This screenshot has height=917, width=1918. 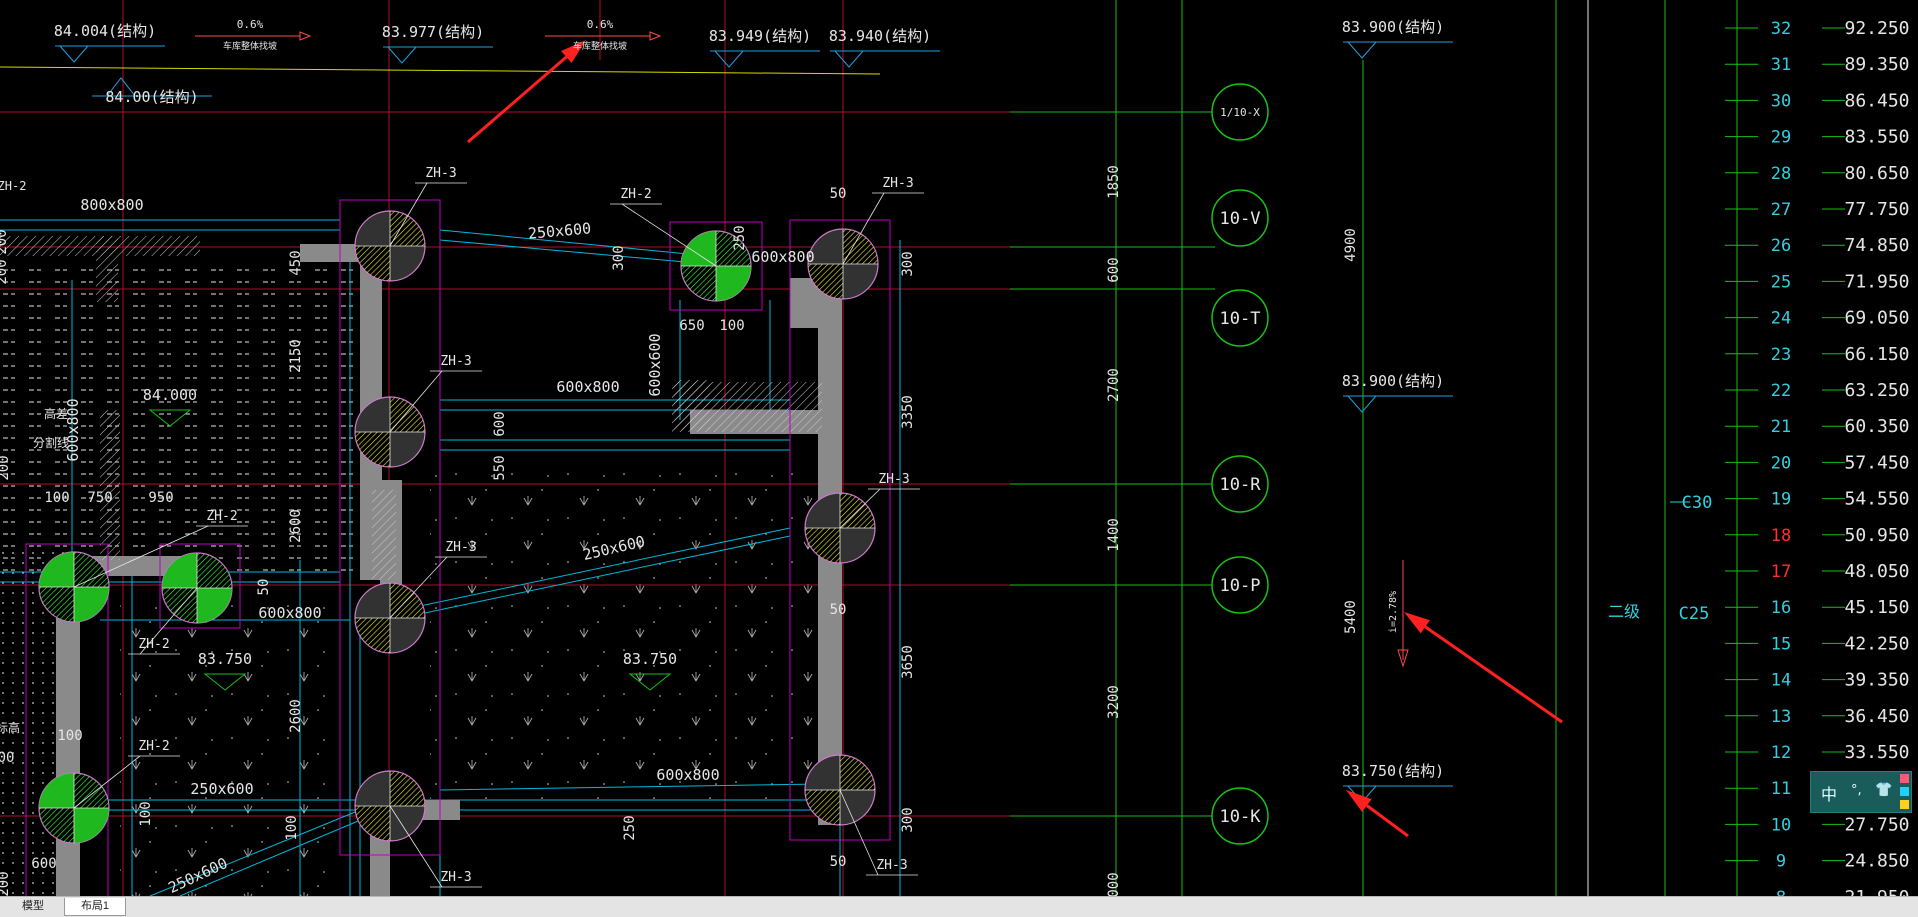 I want to click on floor-elevation: 77.750, so click(x=1876, y=209).